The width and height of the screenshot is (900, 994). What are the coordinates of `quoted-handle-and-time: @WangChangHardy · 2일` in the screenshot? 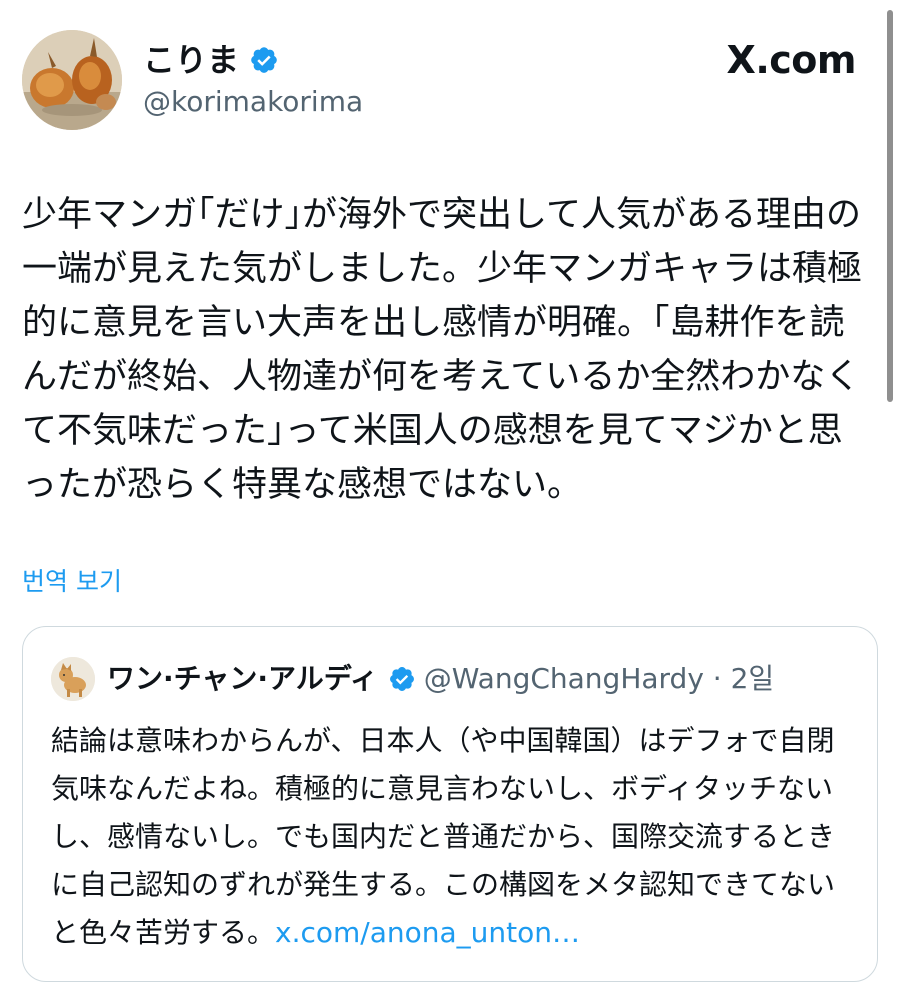 It's located at (599, 679).